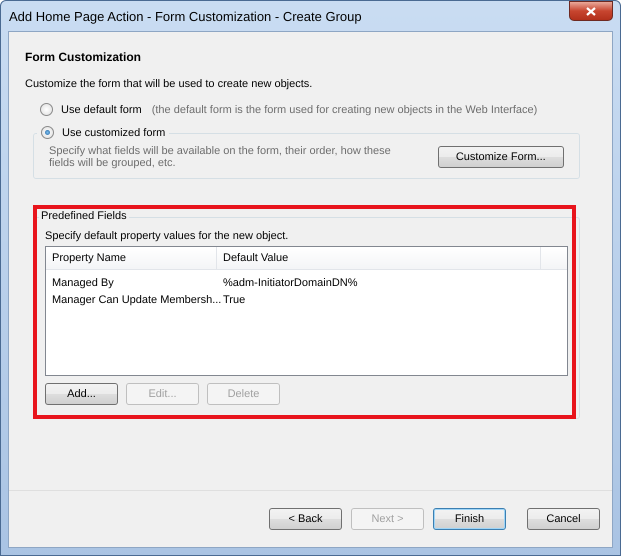 This screenshot has width=621, height=556. What do you see at coordinates (167, 236) in the screenshot?
I see `group-hint: Specify default property values for the new object.` at bounding box center [167, 236].